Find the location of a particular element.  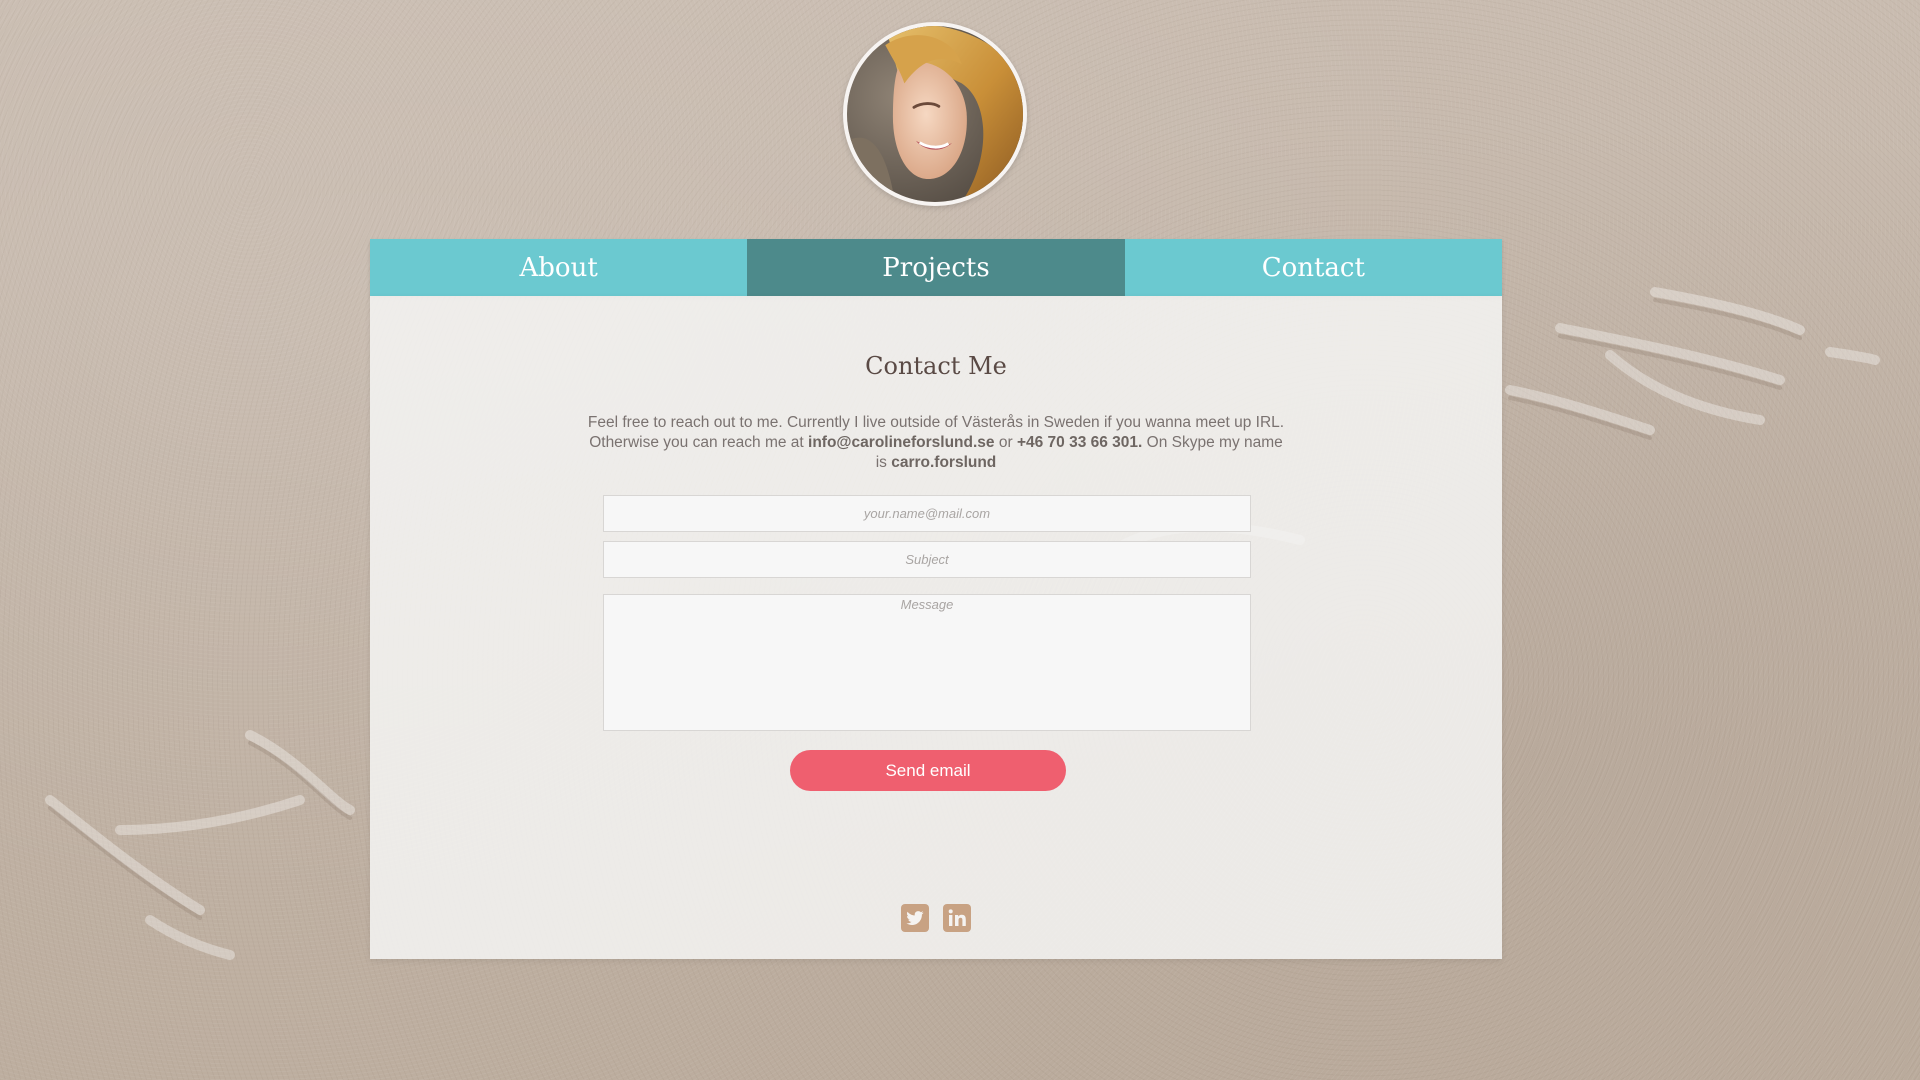

intro-text-2: or is located at coordinates (1005, 442).